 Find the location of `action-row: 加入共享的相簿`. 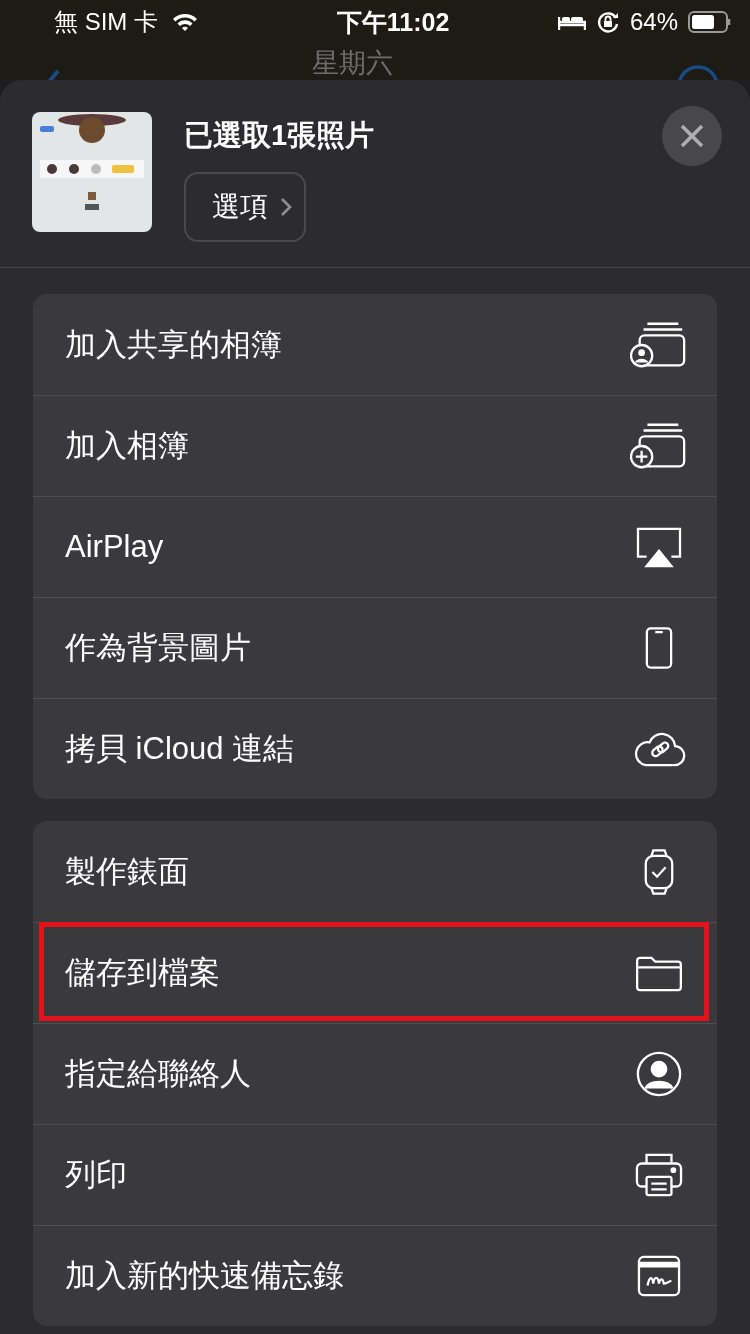

action-row: 加入共享的相簿 is located at coordinates (375, 344).